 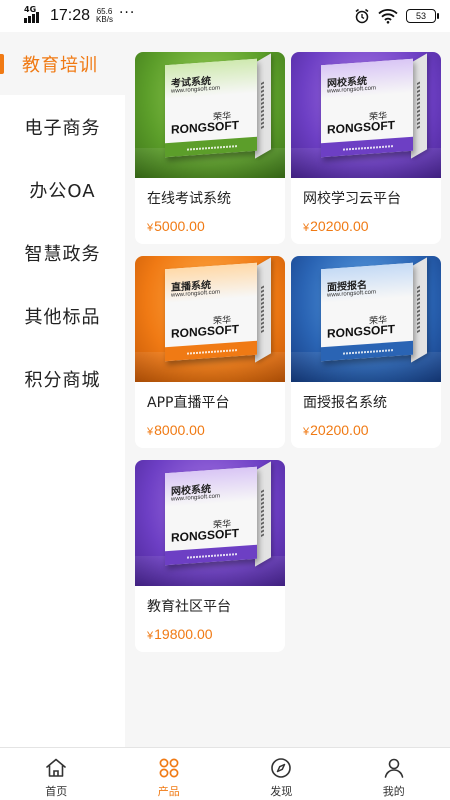 I want to click on sidebar-item-office-oa: 办公OA, so click(x=62, y=189).